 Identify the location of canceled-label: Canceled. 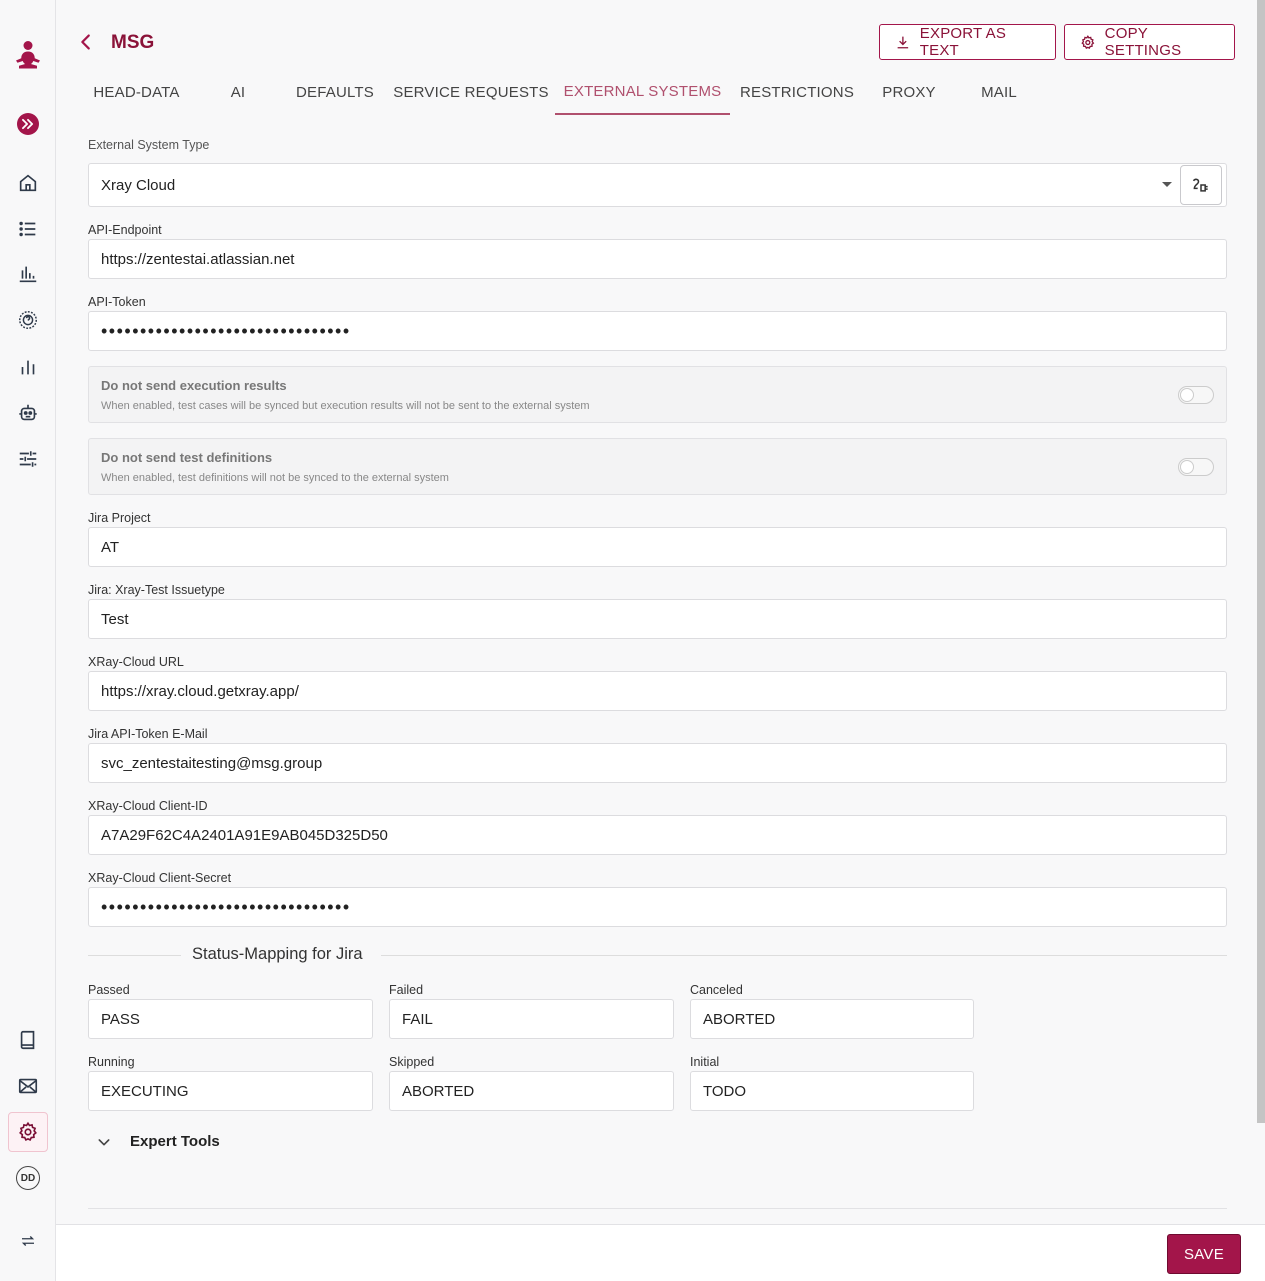
(716, 990).